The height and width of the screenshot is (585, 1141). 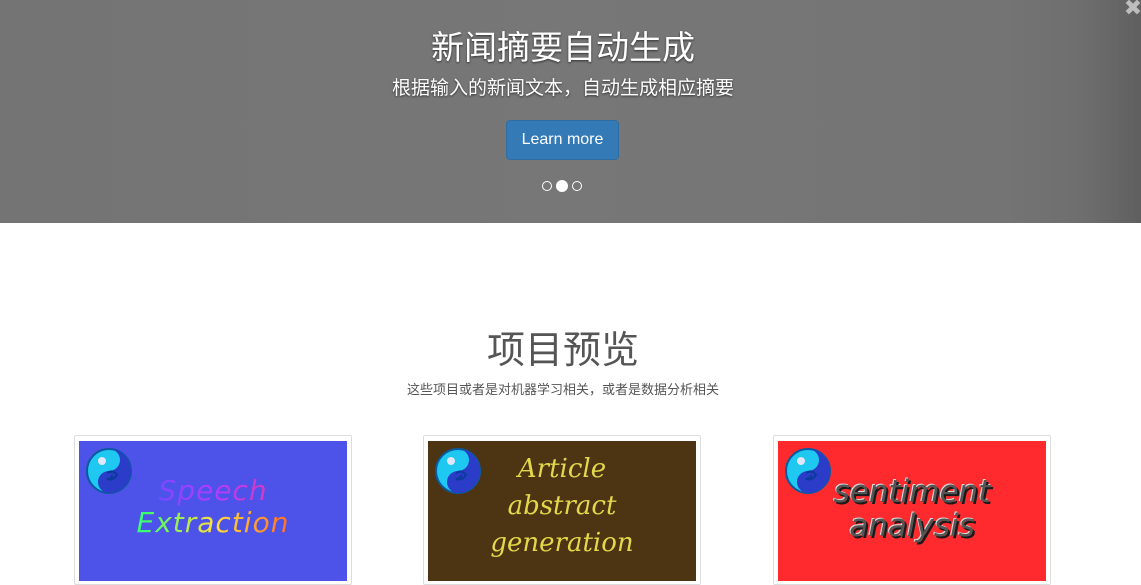 What do you see at coordinates (562, 543) in the screenshot?
I see `project-title-line: generation` at bounding box center [562, 543].